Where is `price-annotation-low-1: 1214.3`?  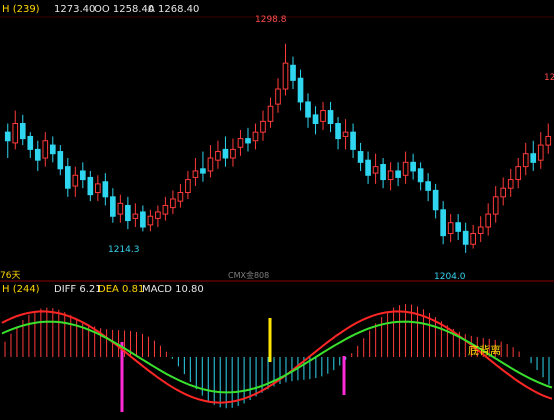 price-annotation-low-1: 1214.3 is located at coordinates (124, 250).